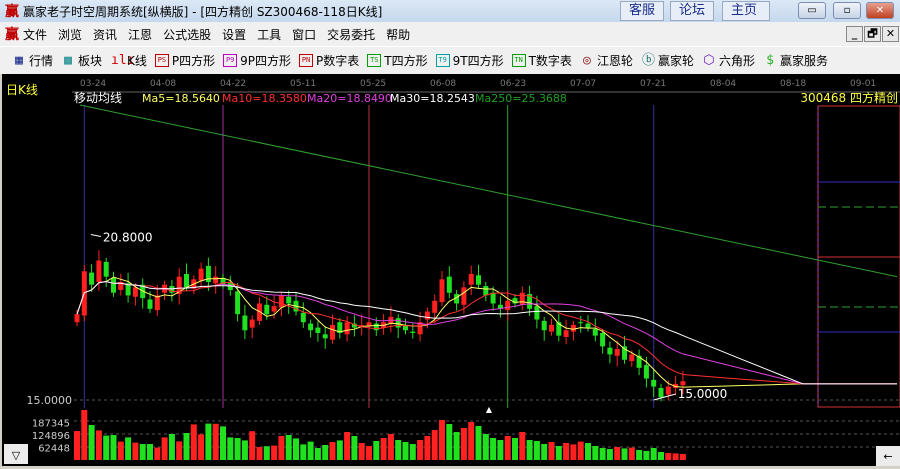 Image resolution: width=900 pixels, height=469 pixels. What do you see at coordinates (849, 97) in the screenshot?
I see `stock-label: 300468 四方精创` at bounding box center [849, 97].